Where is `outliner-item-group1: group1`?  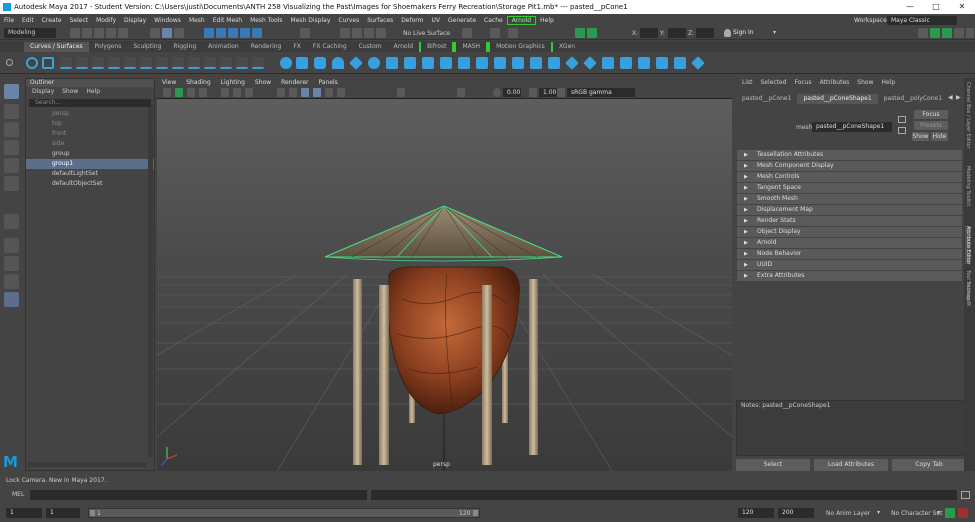 outliner-item-group1: group1 is located at coordinates (90, 164).